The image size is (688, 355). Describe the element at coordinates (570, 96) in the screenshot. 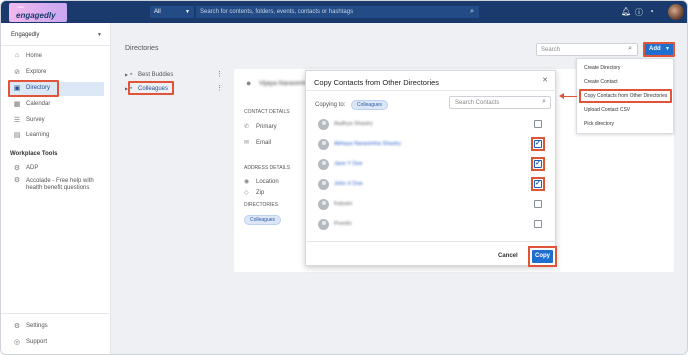

I see `annotation-arrow` at that location.